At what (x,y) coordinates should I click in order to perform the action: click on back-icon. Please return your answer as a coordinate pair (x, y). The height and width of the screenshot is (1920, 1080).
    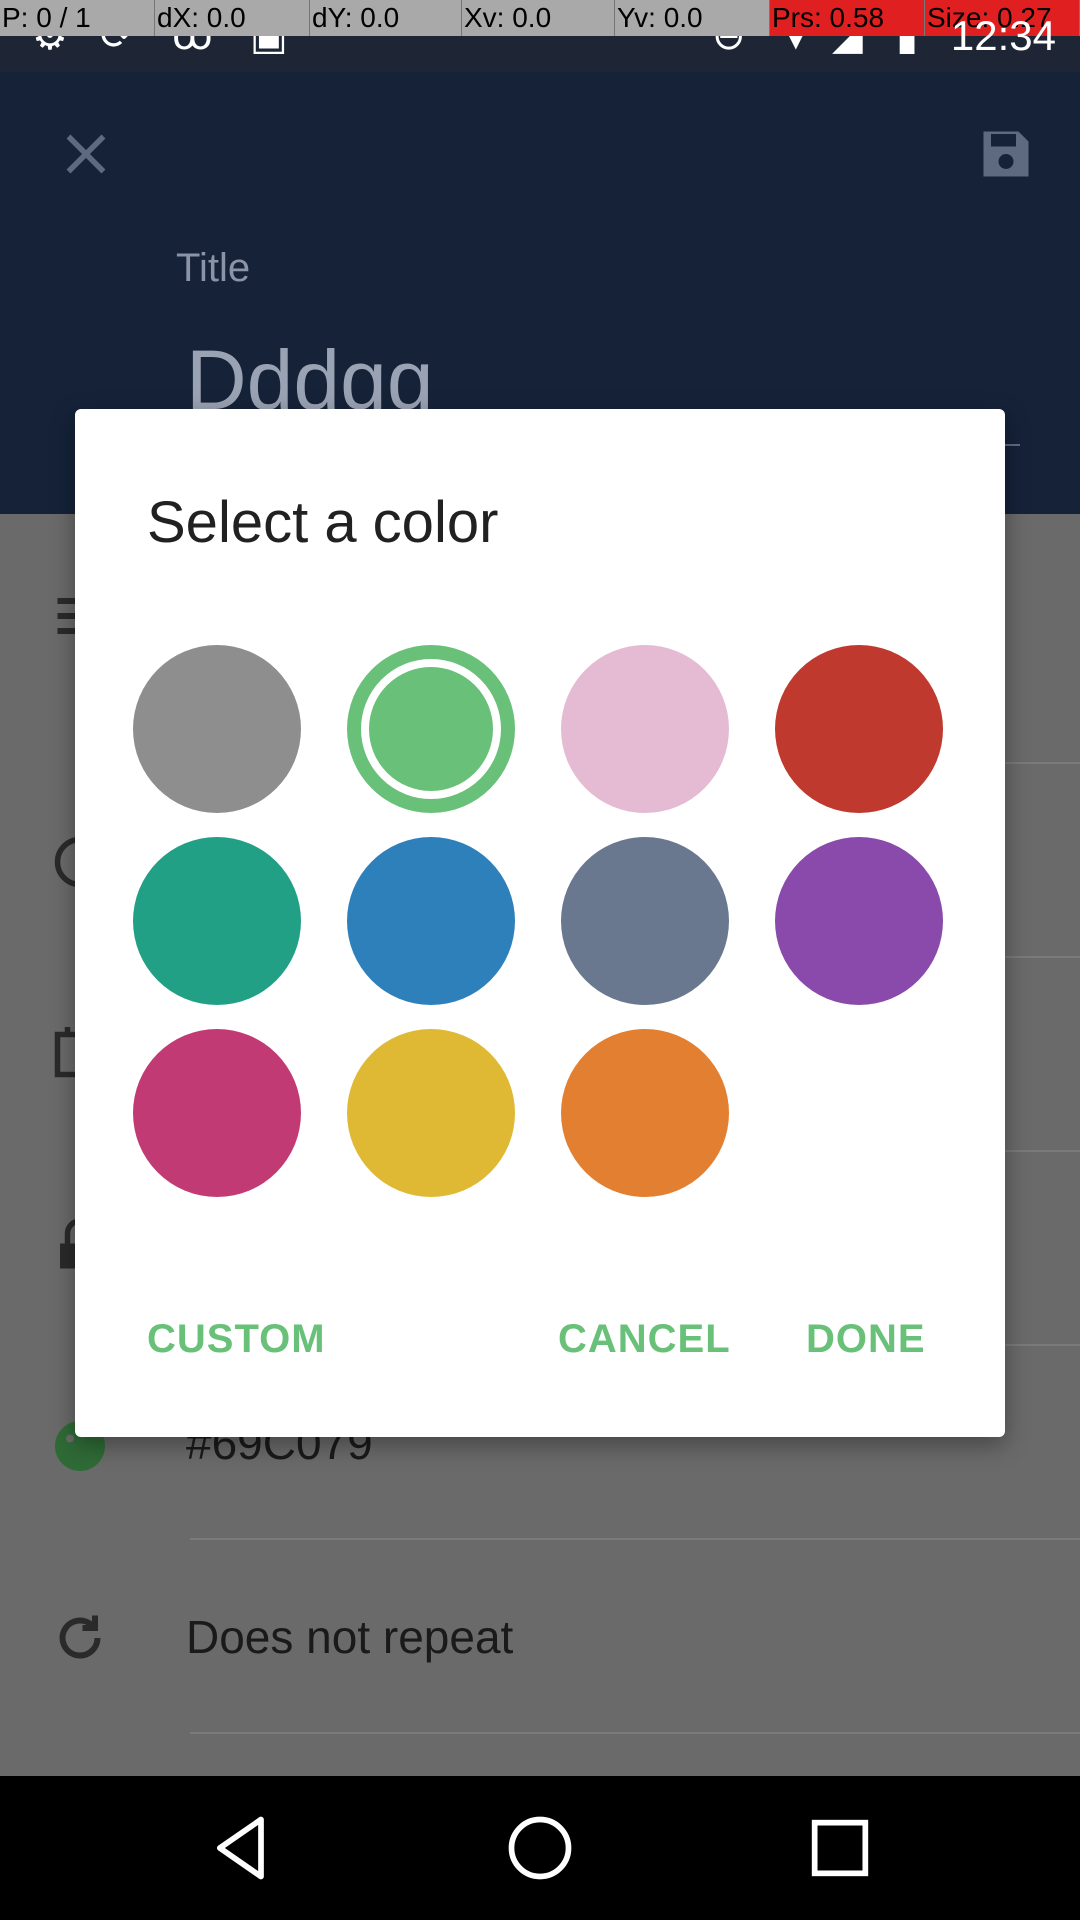
    Looking at the image, I should click on (242, 1848).